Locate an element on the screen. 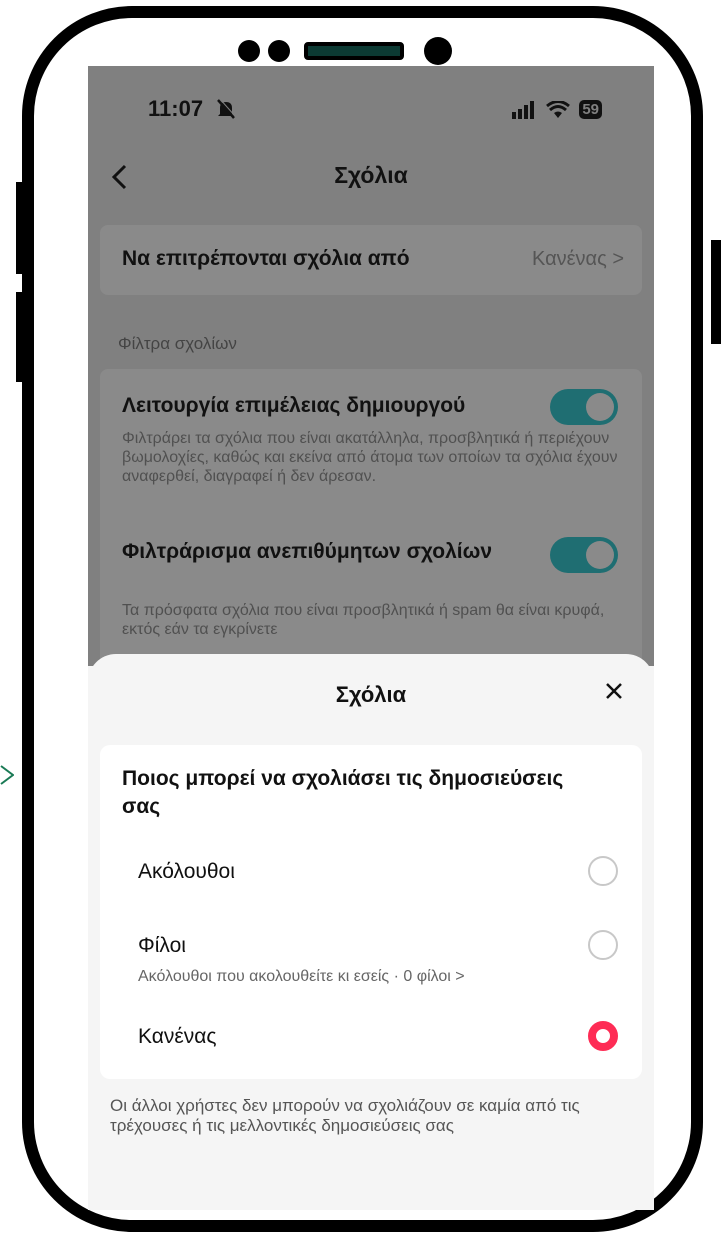 This screenshot has width=721, height=1238. wifi-icon is located at coordinates (557, 108).